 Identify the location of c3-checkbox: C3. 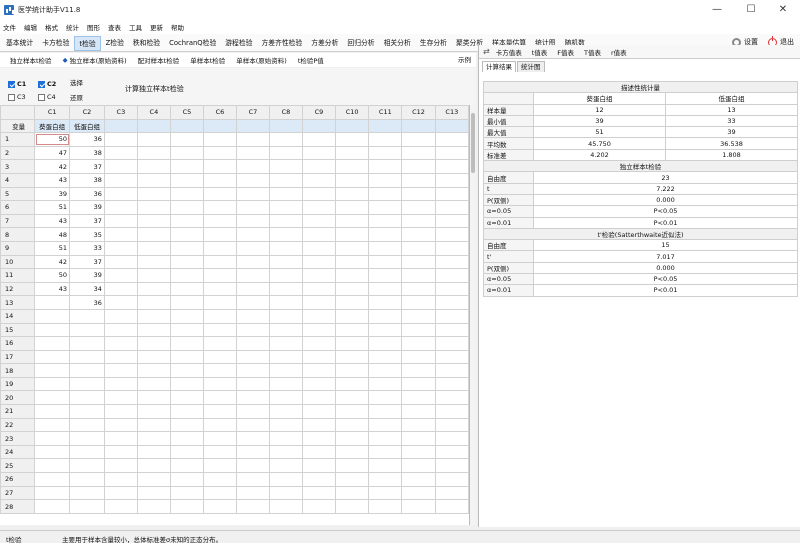
(17, 97).